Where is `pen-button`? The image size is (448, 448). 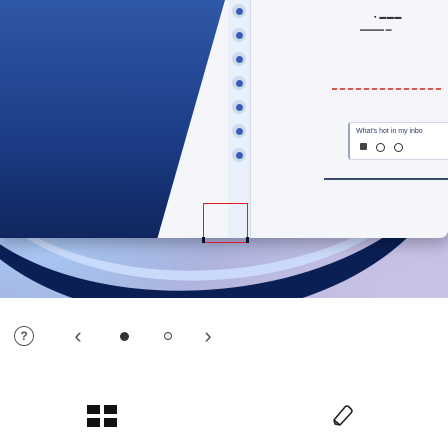
pen-button is located at coordinates (342, 416).